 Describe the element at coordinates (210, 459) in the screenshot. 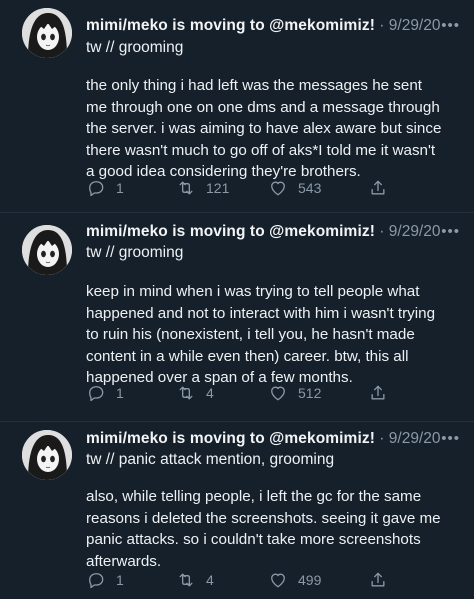

I see `content-warning: tw // panic attack mention, grooming` at that location.